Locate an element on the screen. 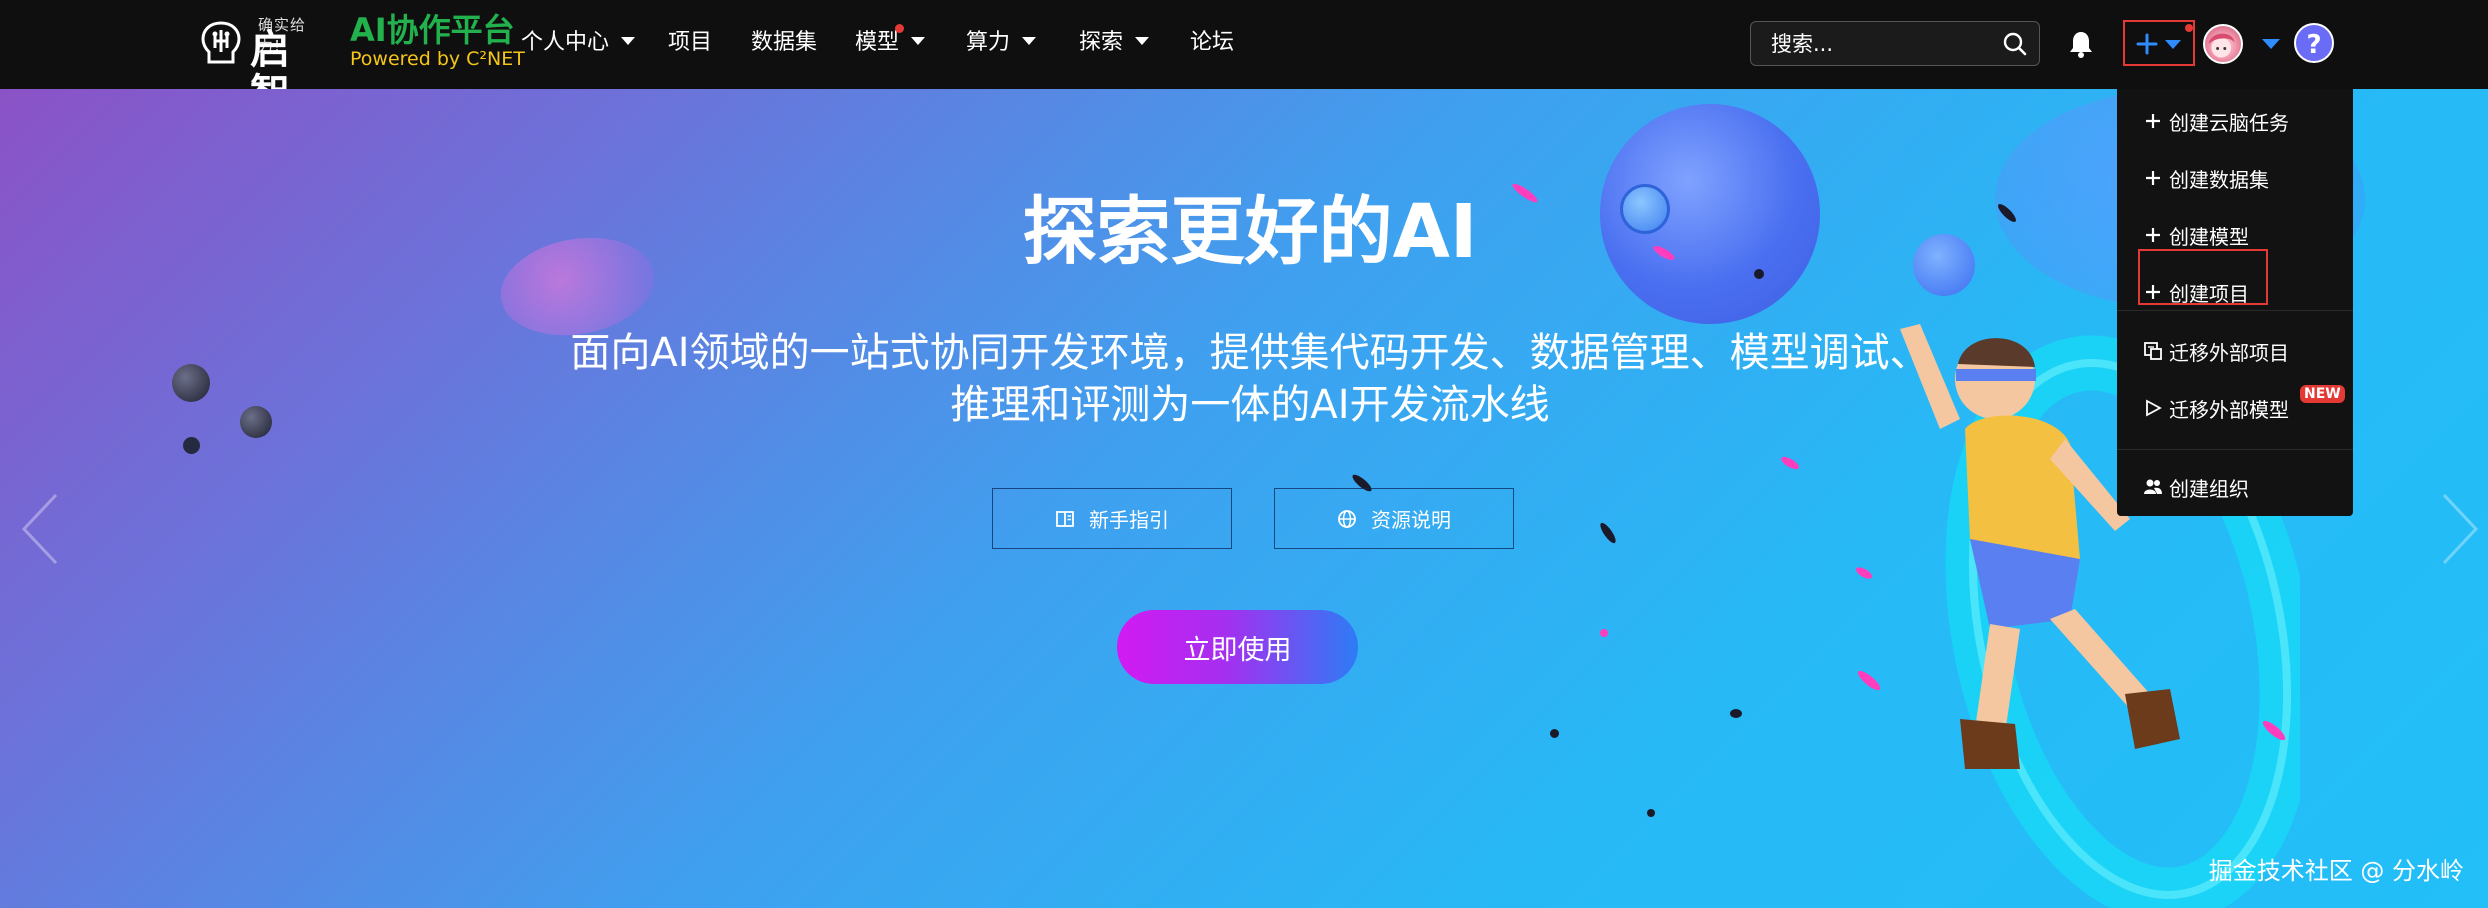 The height and width of the screenshot is (908, 2488). menu-item-label: 创建模型 is located at coordinates (2209, 236).